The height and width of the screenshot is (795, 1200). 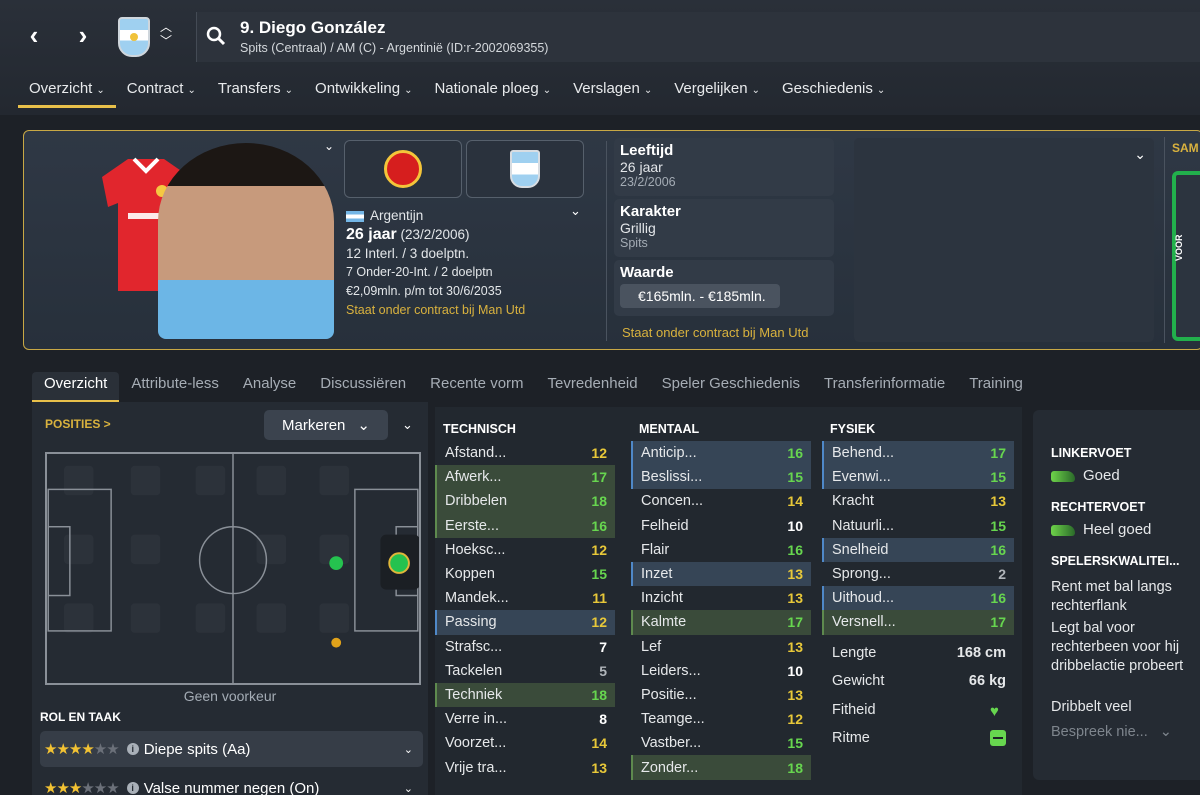 What do you see at coordinates (721, 598) in the screenshot?
I see `attribute-row: Inzicht 13` at bounding box center [721, 598].